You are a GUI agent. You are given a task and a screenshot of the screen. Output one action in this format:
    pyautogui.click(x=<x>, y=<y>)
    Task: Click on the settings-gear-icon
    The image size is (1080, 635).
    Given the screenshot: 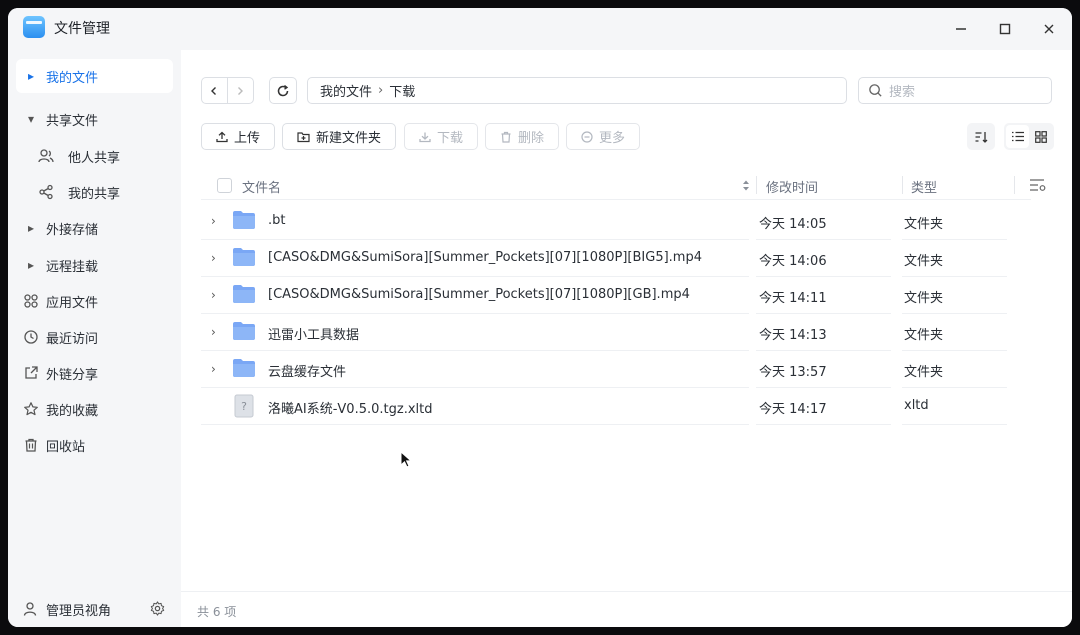 What is the action you would take?
    pyautogui.click(x=157, y=610)
    